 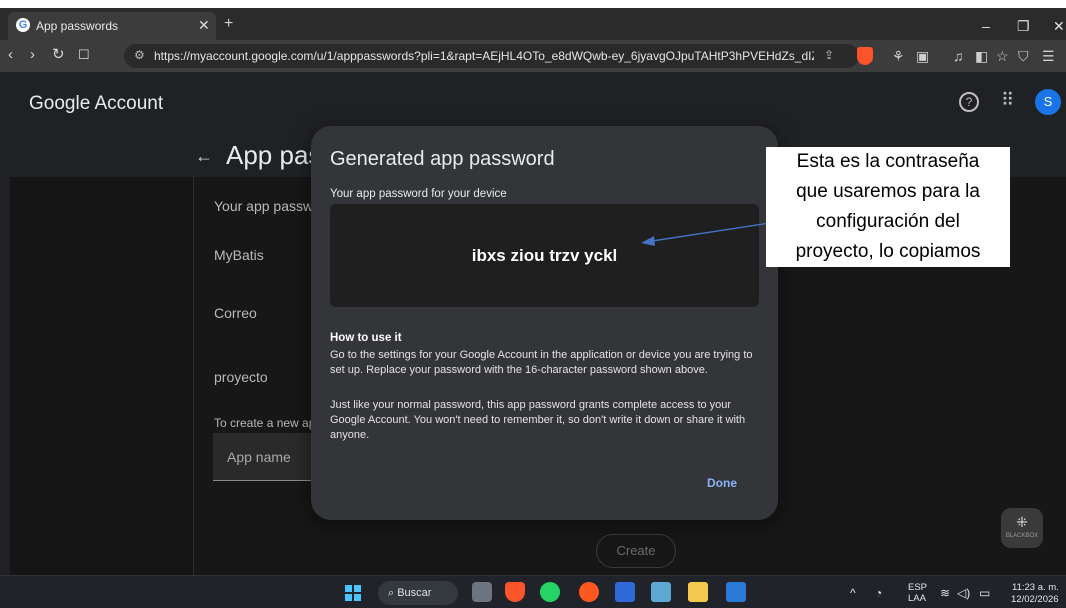 I want to click on annotation-arrow, so click(x=706, y=234).